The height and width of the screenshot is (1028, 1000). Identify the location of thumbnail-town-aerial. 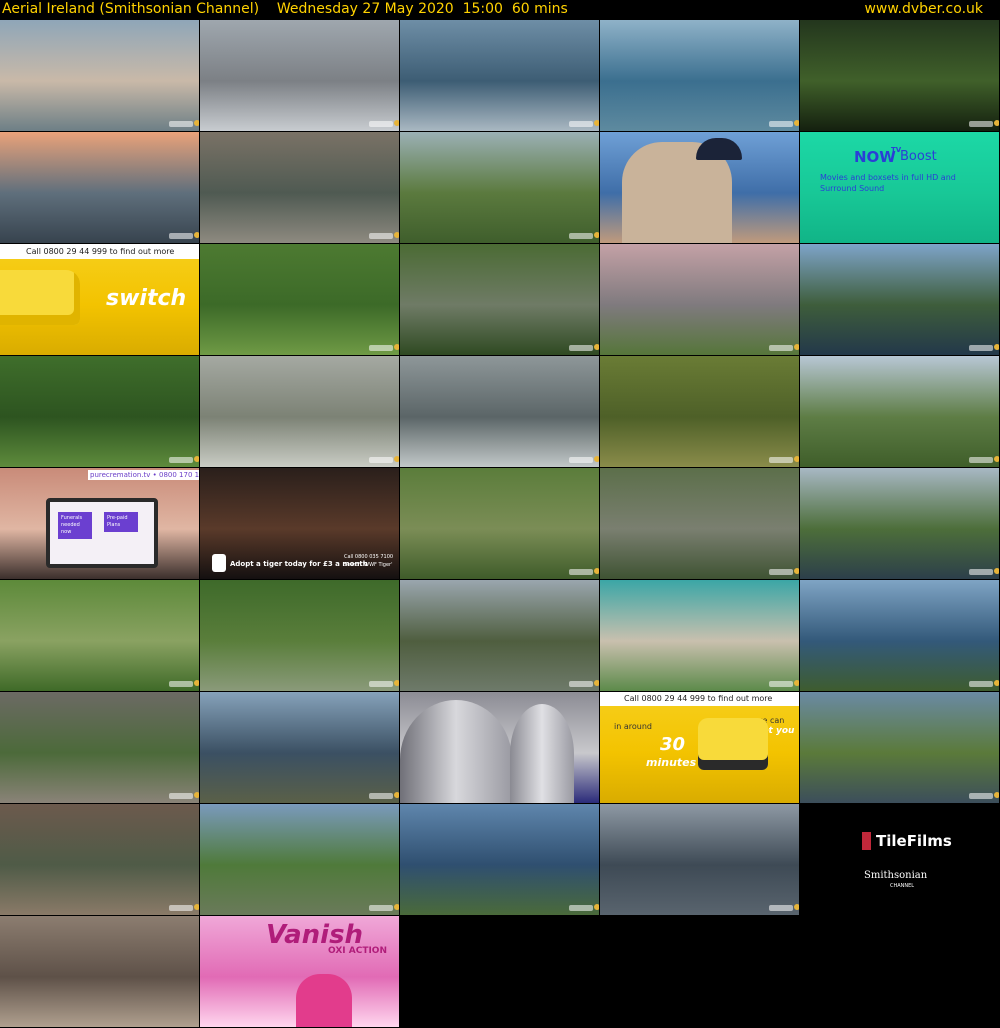
(699, 523).